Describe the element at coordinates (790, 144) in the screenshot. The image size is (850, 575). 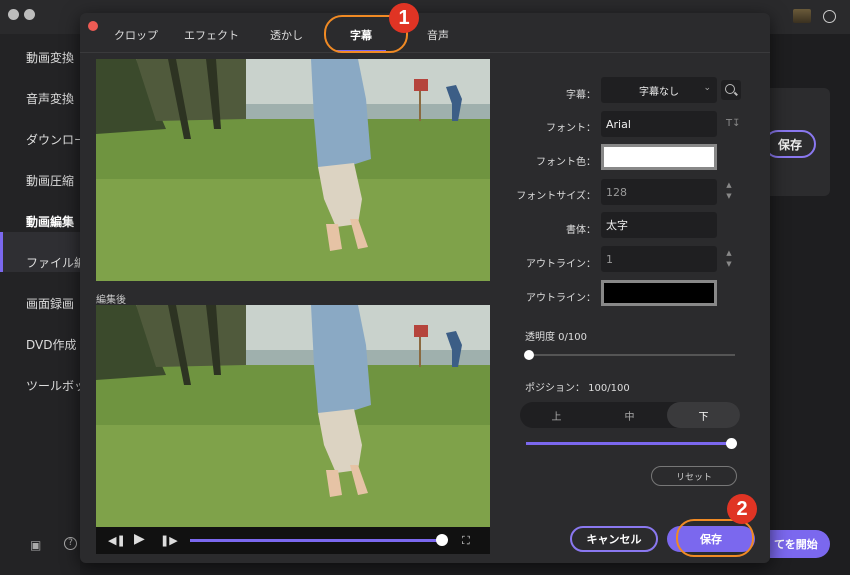
I see `background-save-button: 保存` at that location.